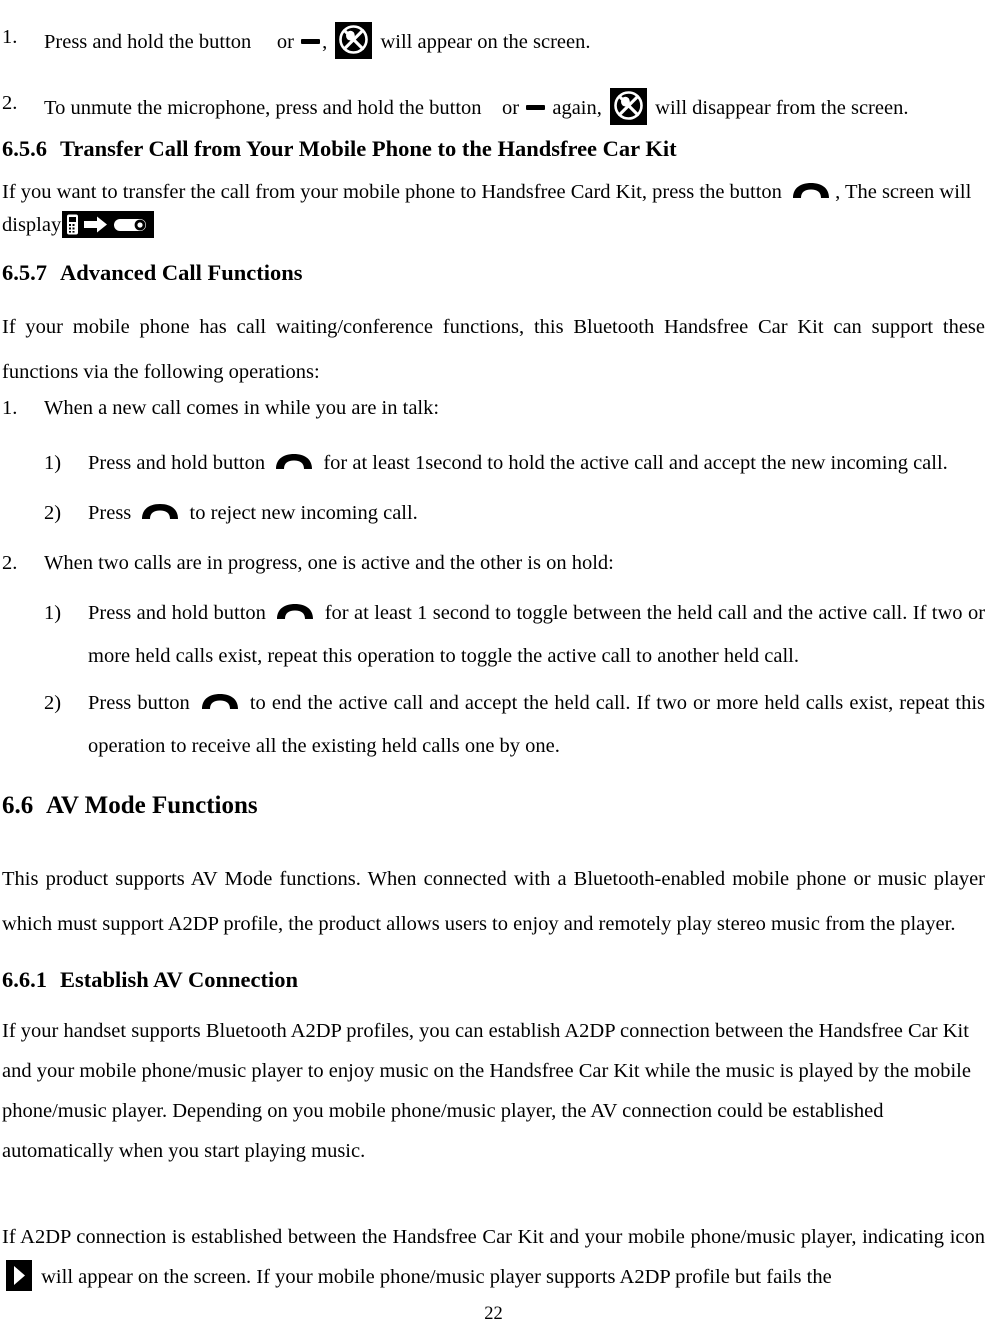 Image resolution: width=987 pixels, height=1331 pixels. Describe the element at coordinates (24, 979) in the screenshot. I see `heading-number: 6.6.1` at that location.